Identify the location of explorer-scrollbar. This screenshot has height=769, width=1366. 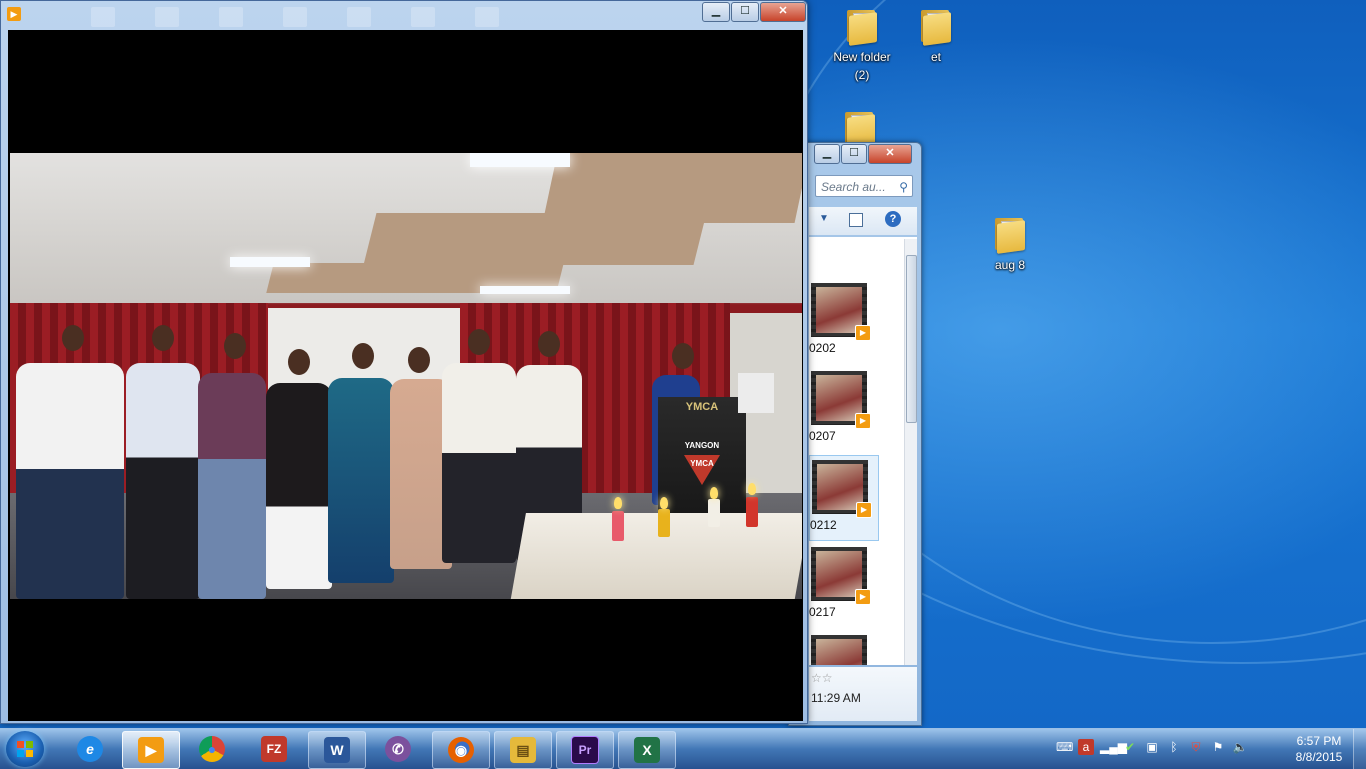
(910, 452).